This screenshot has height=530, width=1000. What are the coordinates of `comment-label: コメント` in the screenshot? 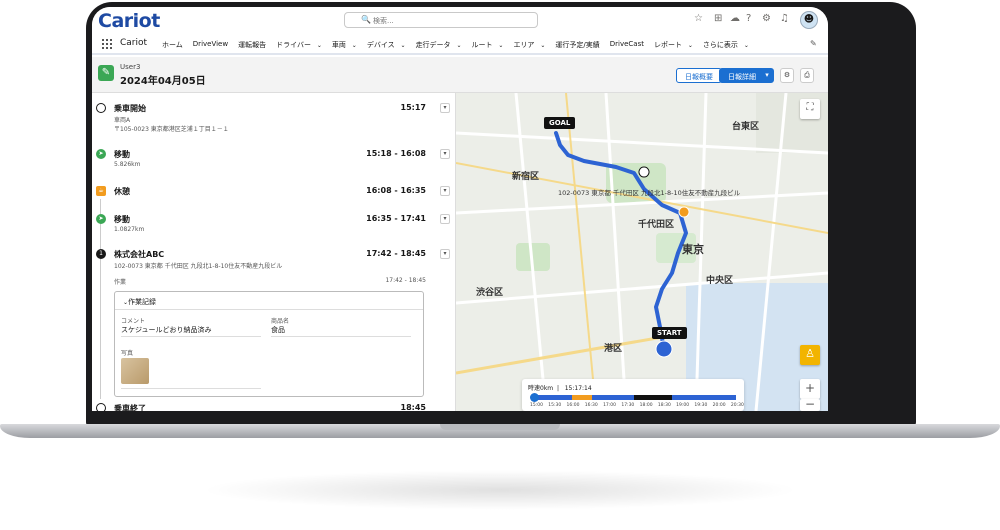 It's located at (133, 321).